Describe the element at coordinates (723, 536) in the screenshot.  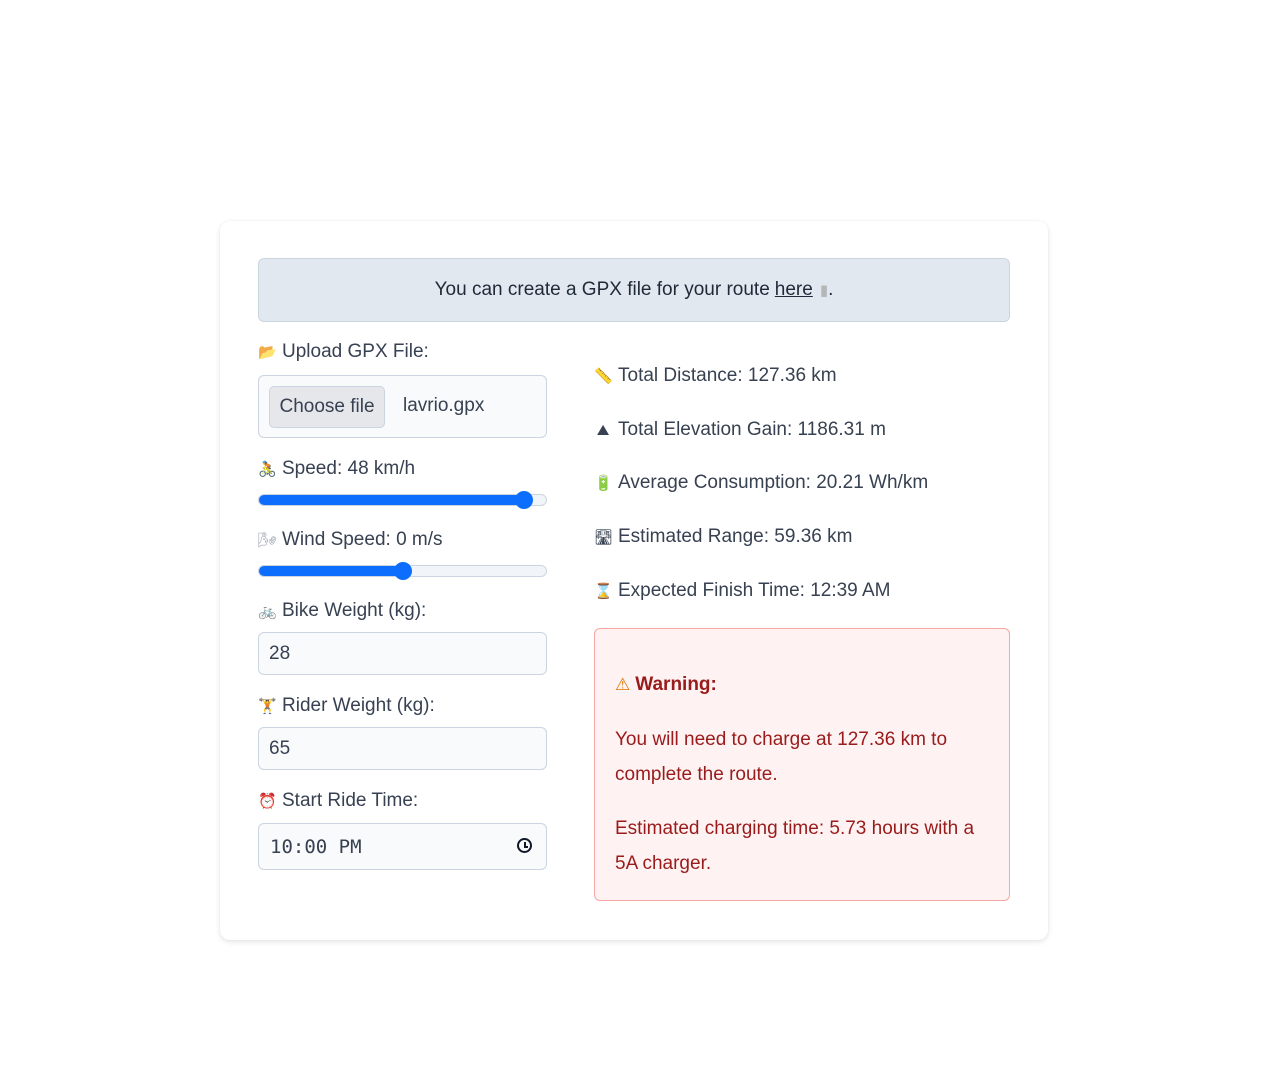
I see `stat-estimated-range: 🛣 Estimated Range: 59.36 km` at that location.